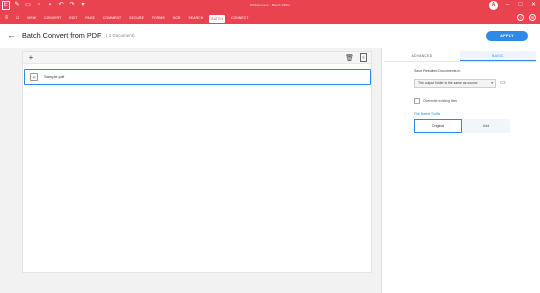 The width and height of the screenshot is (540, 293). What do you see at coordinates (507, 5) in the screenshot?
I see `minimize-icon: –` at bounding box center [507, 5].